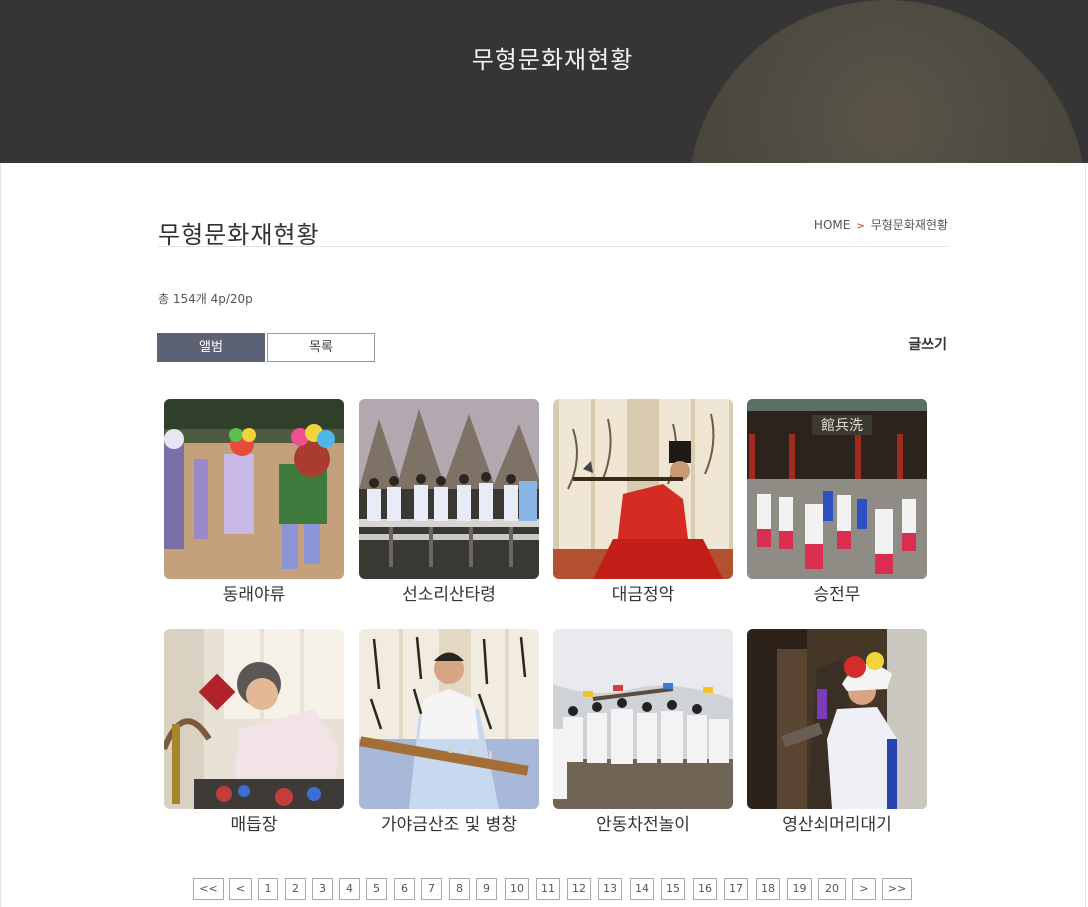  What do you see at coordinates (643, 719) in the screenshot?
I see `chariot-battle-photo` at bounding box center [643, 719].